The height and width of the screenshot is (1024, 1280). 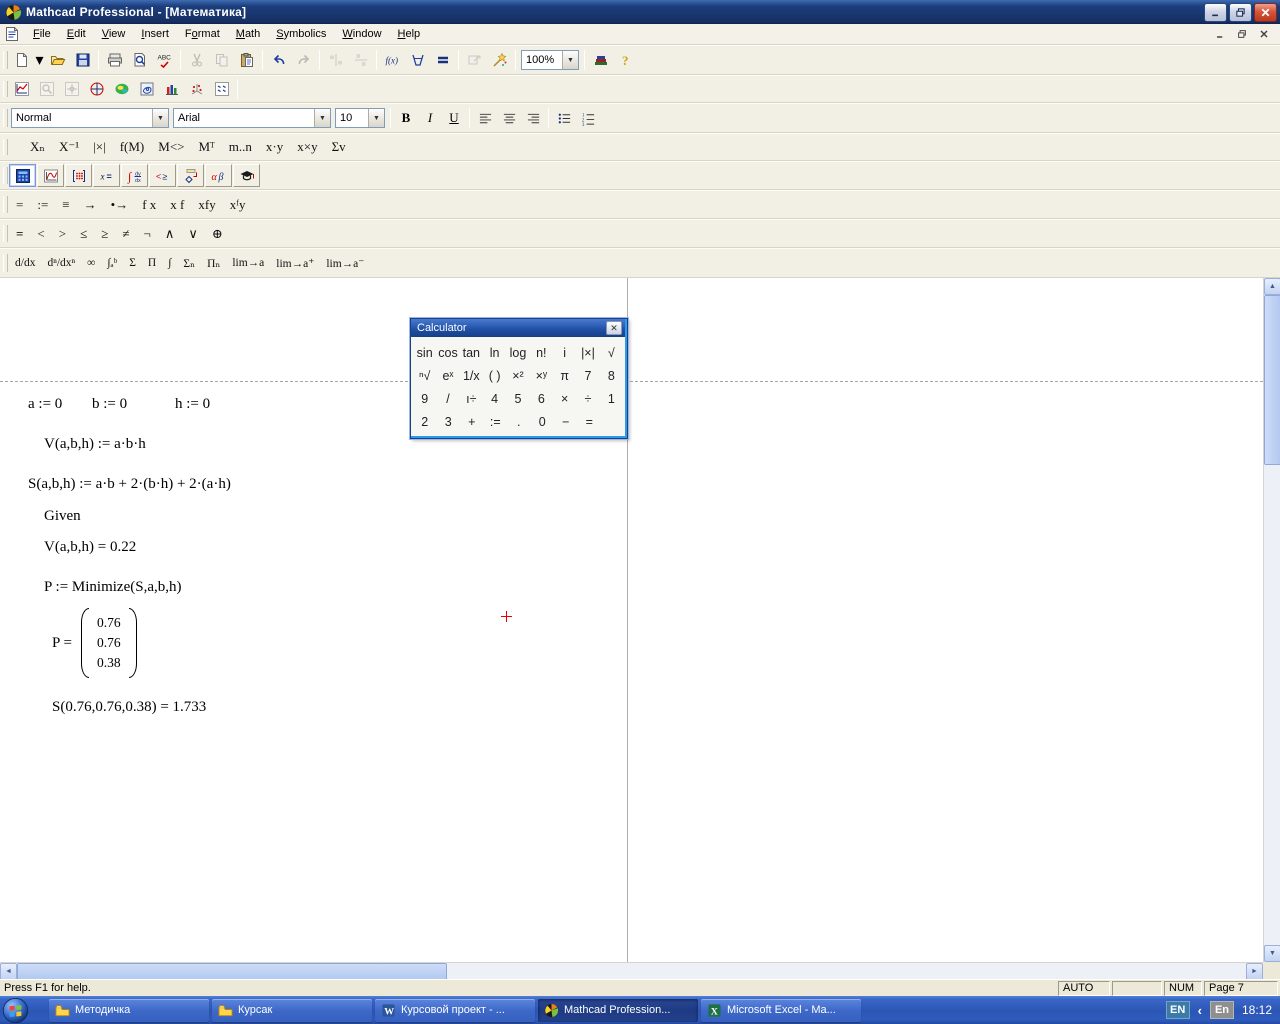 I want to click on picture-button, so click(x=360, y=147).